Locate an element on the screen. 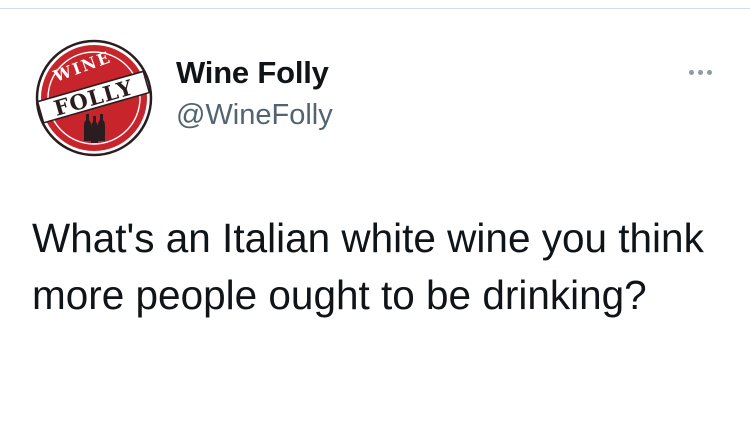  avatar: FOLLY WINE is located at coordinates (94, 98).